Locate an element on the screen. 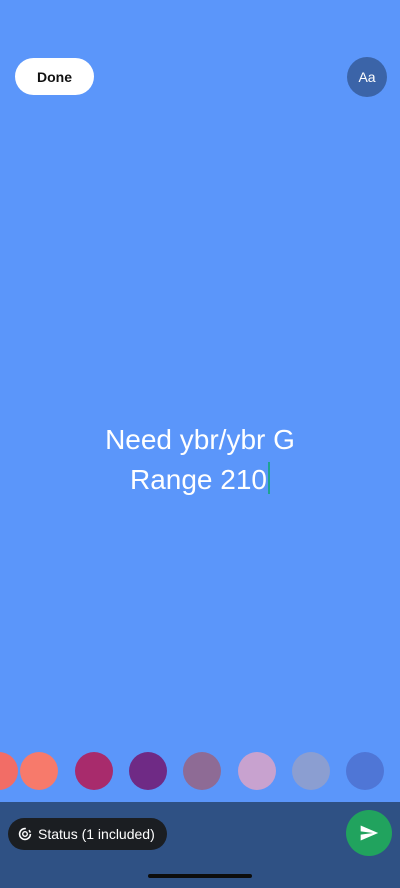 The height and width of the screenshot is (888, 400). status-audience-button: Status (1 included) is located at coordinates (87, 834).